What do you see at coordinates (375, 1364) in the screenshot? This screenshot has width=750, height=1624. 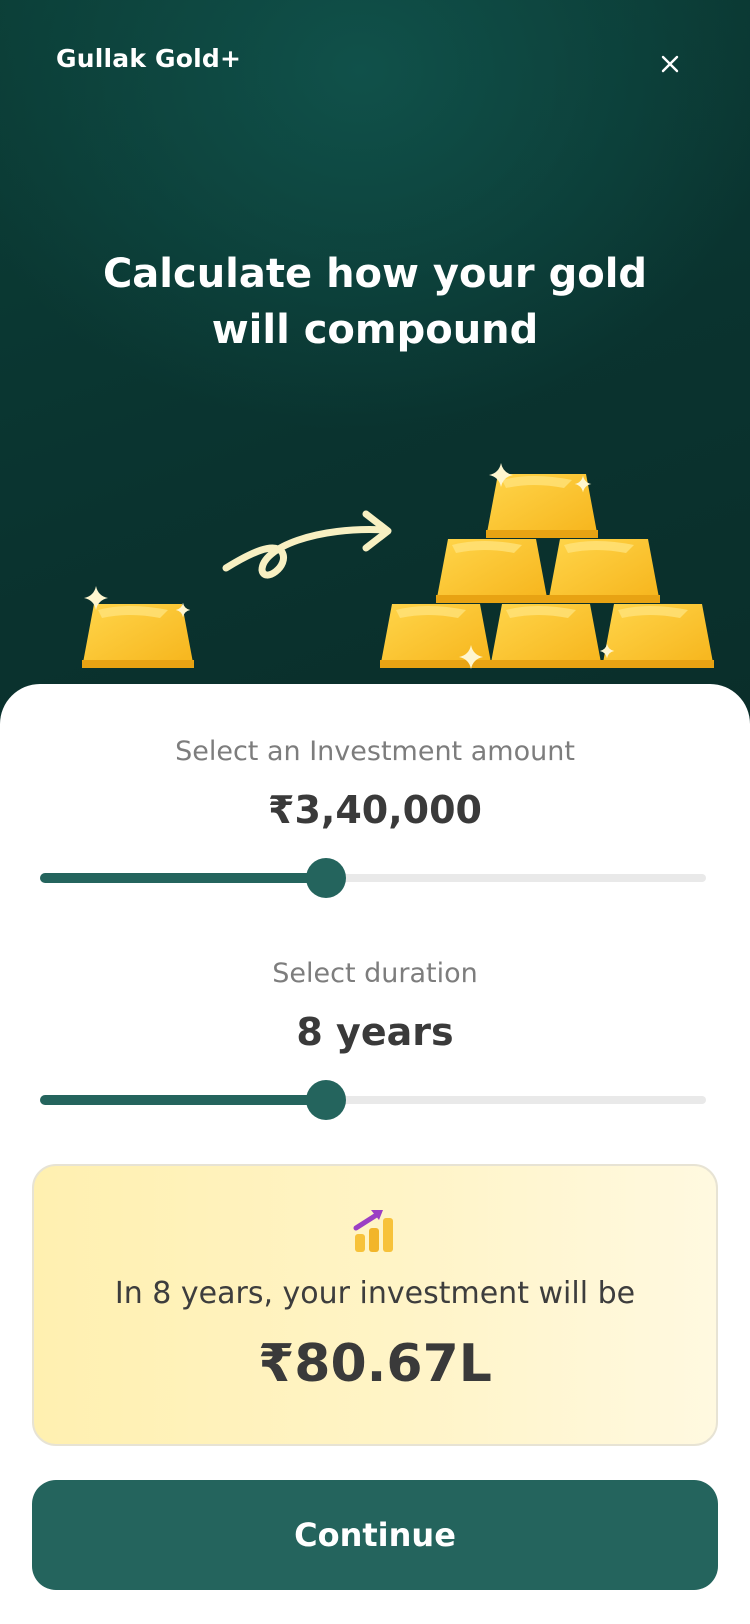 I see `result-value: ₹80.67L` at bounding box center [375, 1364].